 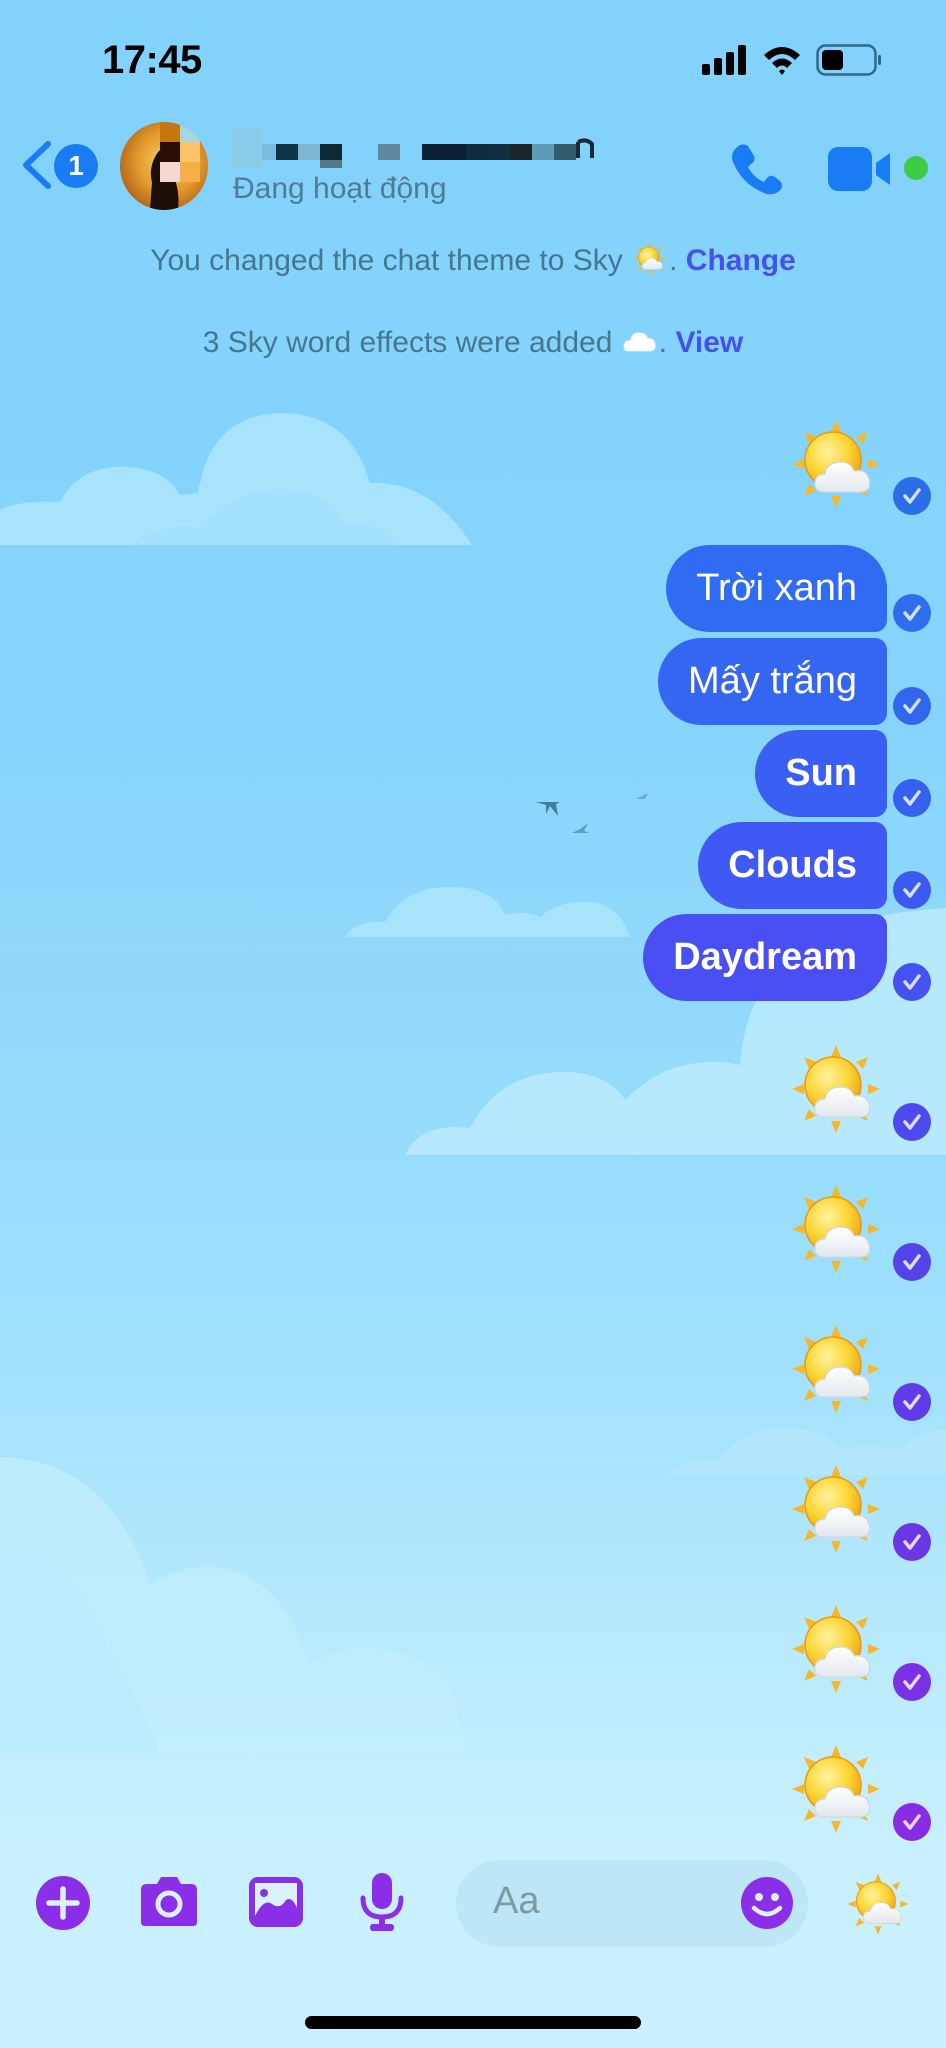 I want to click on battery-icon, so click(x=849, y=62).